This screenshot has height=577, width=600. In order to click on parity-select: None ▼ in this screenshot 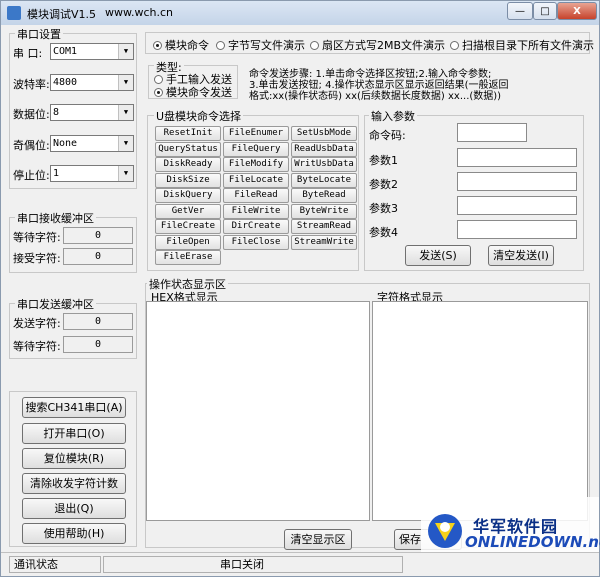, I will do `click(92, 143)`.